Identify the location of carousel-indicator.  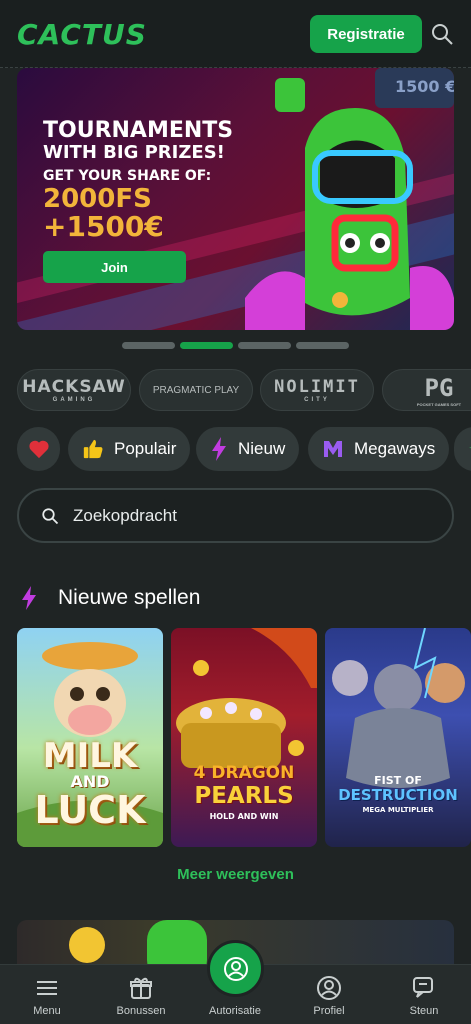
(235, 345).